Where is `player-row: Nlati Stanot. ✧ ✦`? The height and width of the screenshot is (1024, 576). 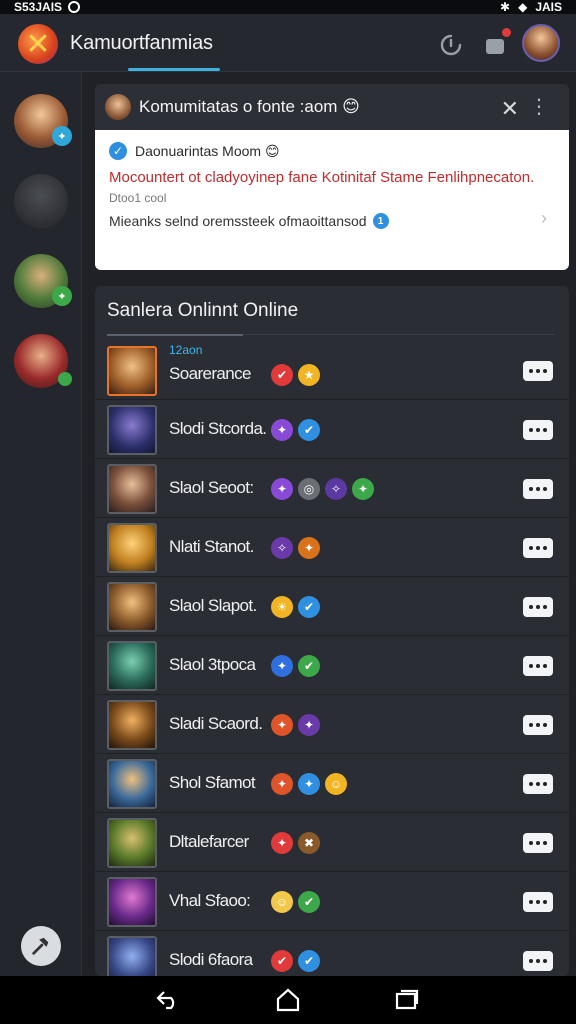
player-row: Nlati Stanot. ✧ ✦ is located at coordinates (332, 548).